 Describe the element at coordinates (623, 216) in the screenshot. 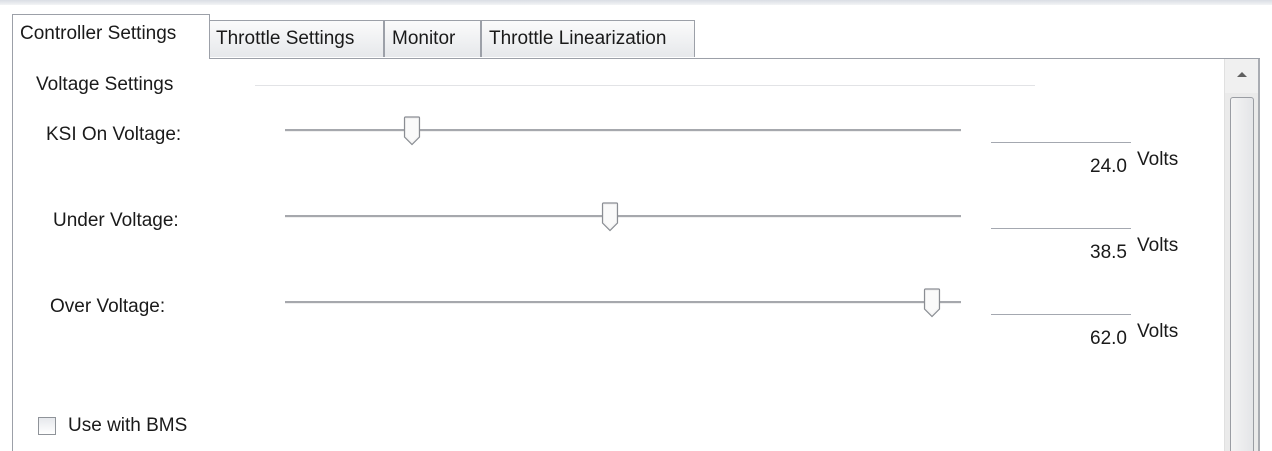

I see `under-voltage-slider-track` at that location.